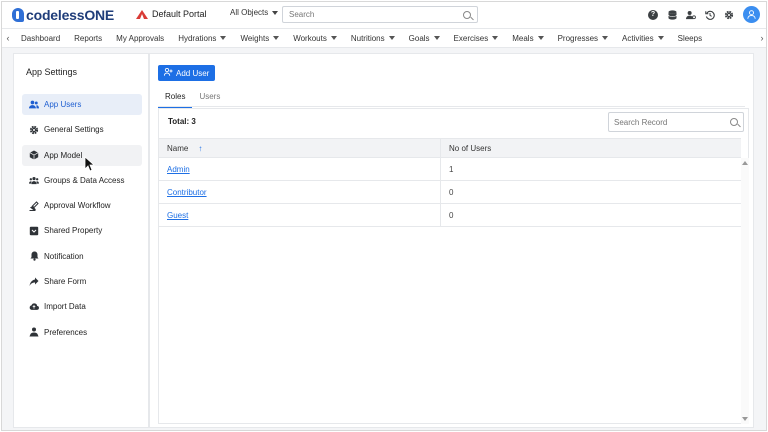 This screenshot has width=768, height=432. I want to click on role-link: Contributor, so click(187, 192).